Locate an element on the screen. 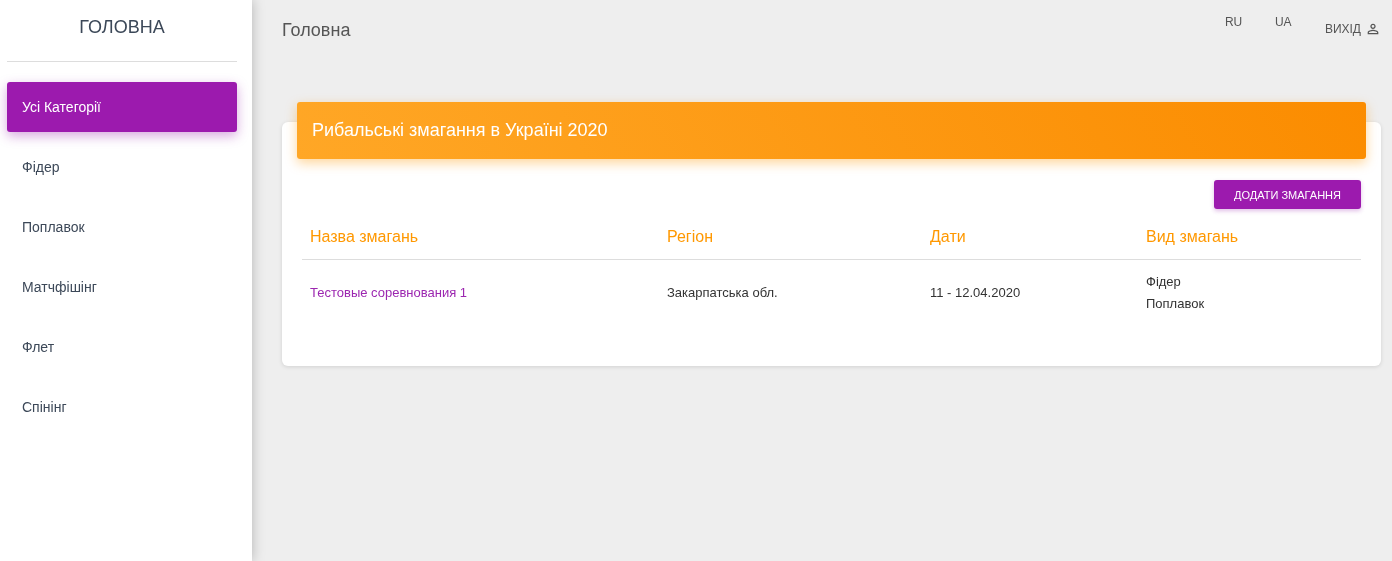 Image resolution: width=1392 pixels, height=561 pixels. add-competition-button: ДОДАТИ ЗМАГАННЯ is located at coordinates (1287, 194).